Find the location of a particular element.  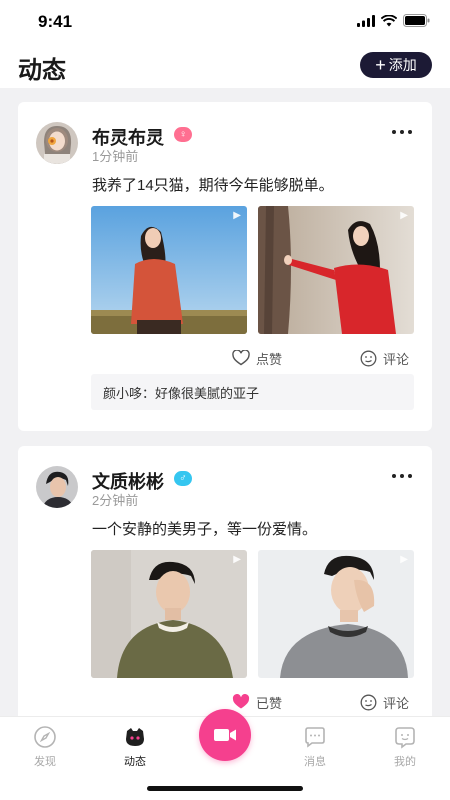

post-text: 一个安静的美男子，等一份爱情。 is located at coordinates (205, 529).